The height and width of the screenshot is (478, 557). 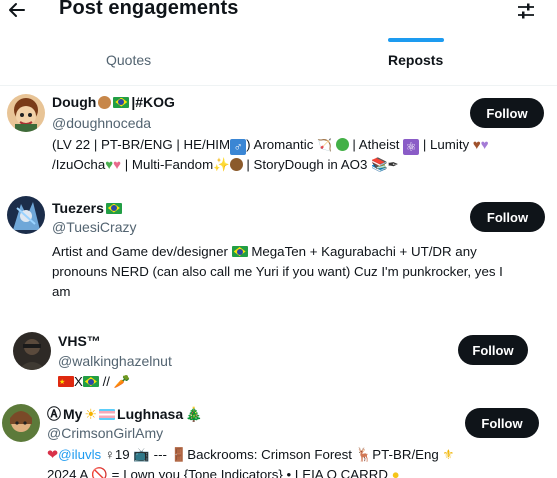 I want to click on bio-text: /IzuOcha, so click(x=79, y=164).